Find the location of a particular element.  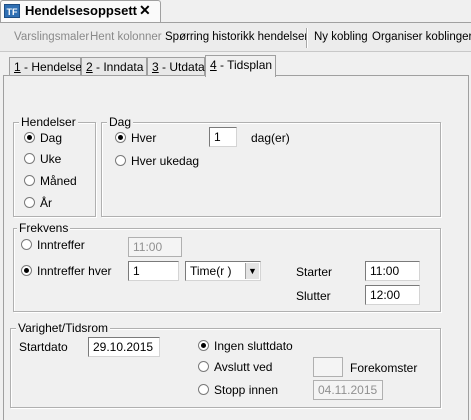

radio-inntreffer is located at coordinates (26, 244).